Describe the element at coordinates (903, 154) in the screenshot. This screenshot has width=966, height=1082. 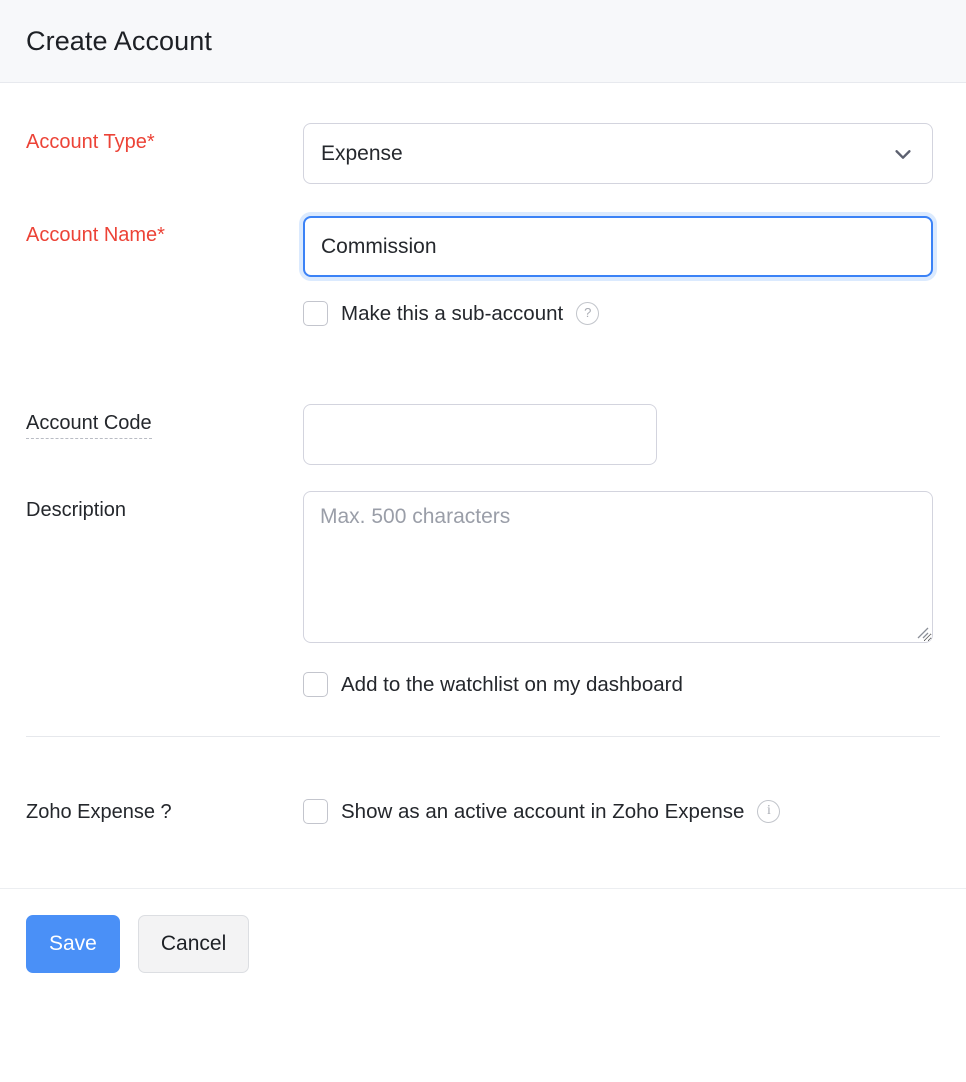
I see `chevron-down-icon` at that location.